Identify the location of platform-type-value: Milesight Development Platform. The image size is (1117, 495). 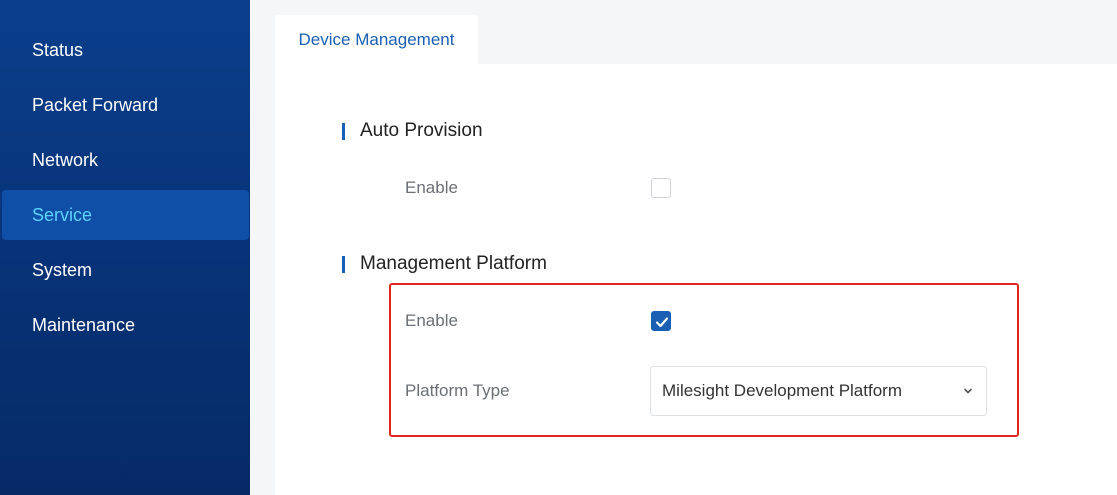
(782, 390).